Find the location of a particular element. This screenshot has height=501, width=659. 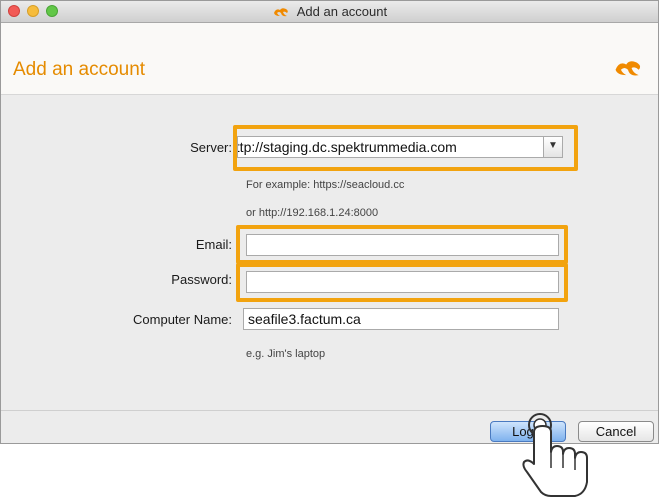

email-highlight is located at coordinates (402, 244).